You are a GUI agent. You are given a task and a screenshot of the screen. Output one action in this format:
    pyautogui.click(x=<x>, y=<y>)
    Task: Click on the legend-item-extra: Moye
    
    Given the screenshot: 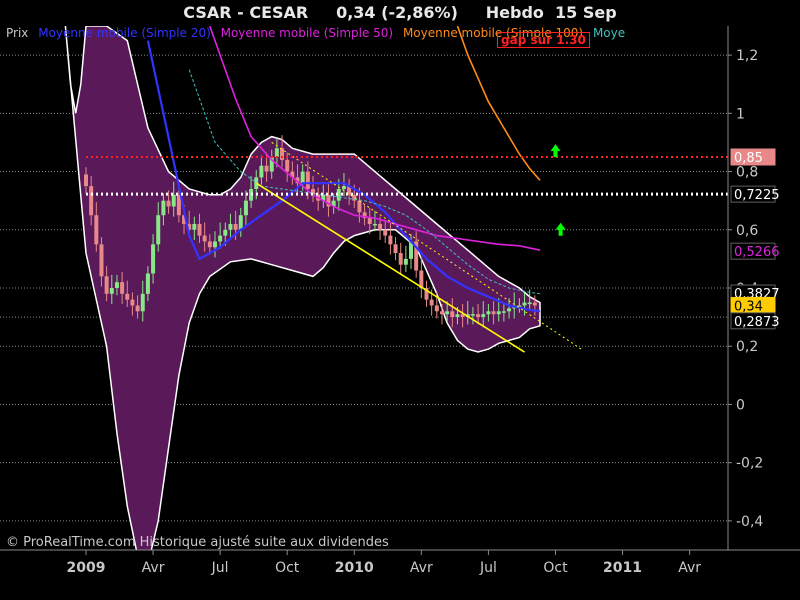 What is the action you would take?
    pyautogui.click(x=609, y=33)
    